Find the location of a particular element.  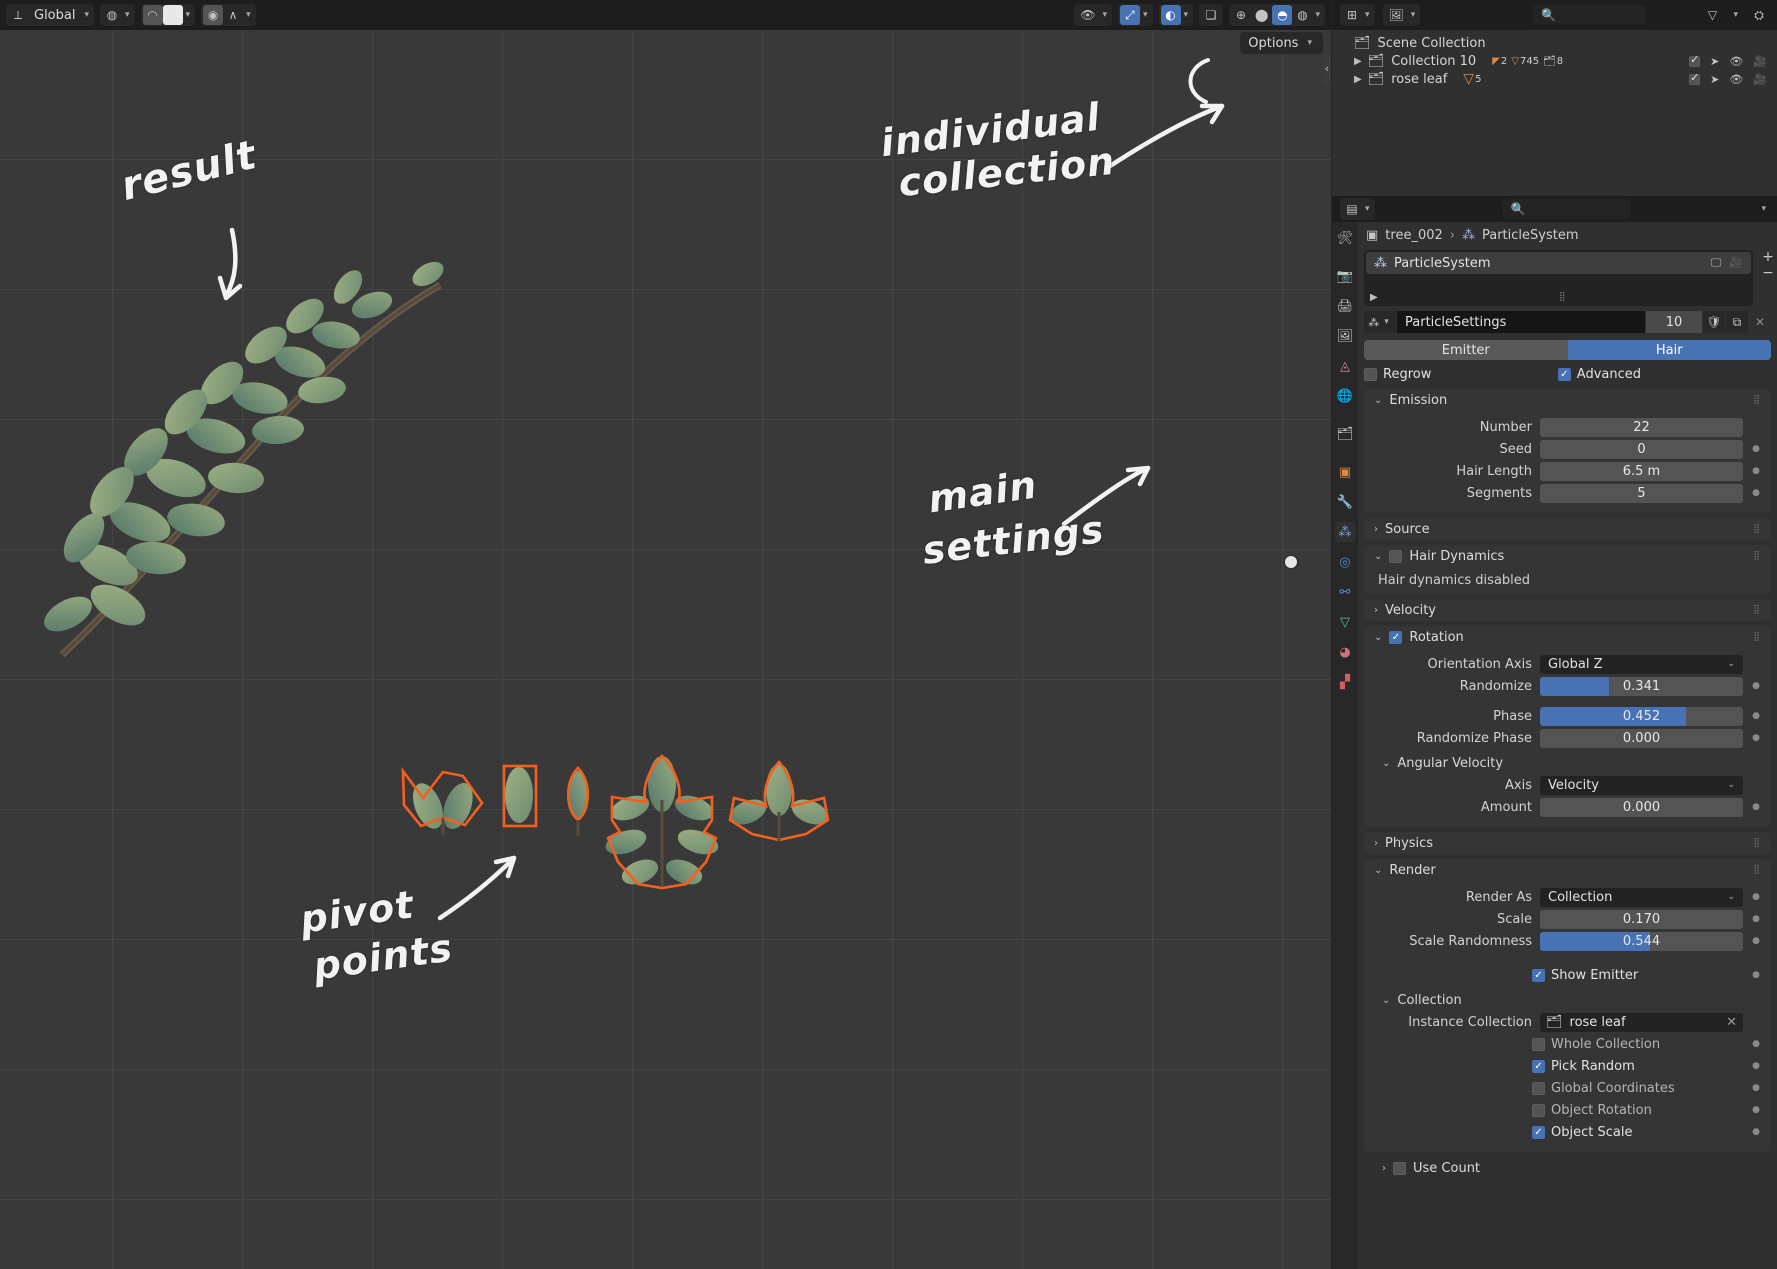

randomize-slider: 0.341 is located at coordinates (1641, 686).